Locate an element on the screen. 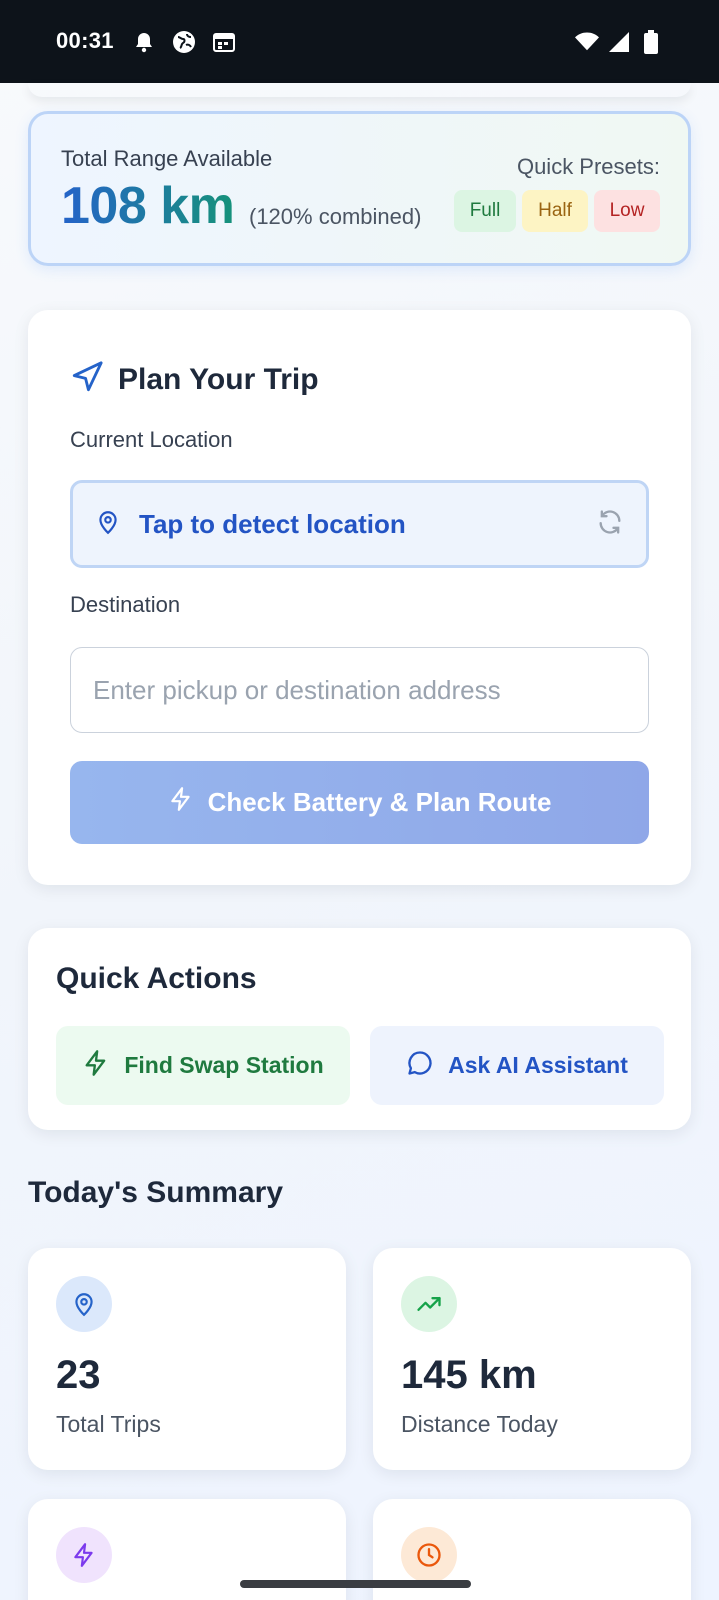 Image resolution: width=719 pixels, height=1600 pixels. plan-trip-header: Plan Your Trip is located at coordinates (194, 379).